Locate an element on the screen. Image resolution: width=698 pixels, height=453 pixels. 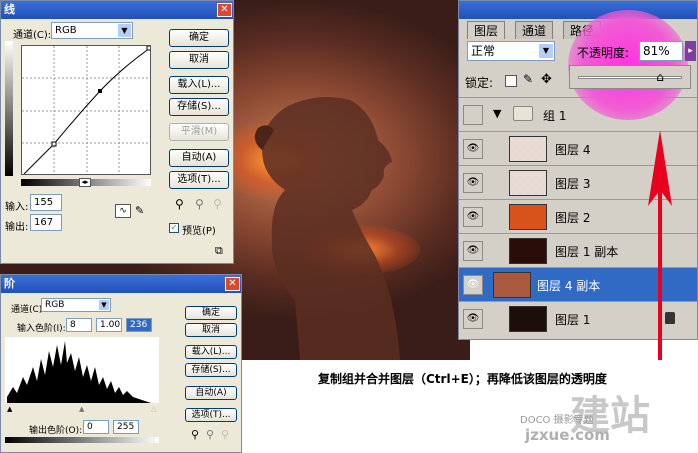
pencil-icon: ✎ is located at coordinates (141, 211).